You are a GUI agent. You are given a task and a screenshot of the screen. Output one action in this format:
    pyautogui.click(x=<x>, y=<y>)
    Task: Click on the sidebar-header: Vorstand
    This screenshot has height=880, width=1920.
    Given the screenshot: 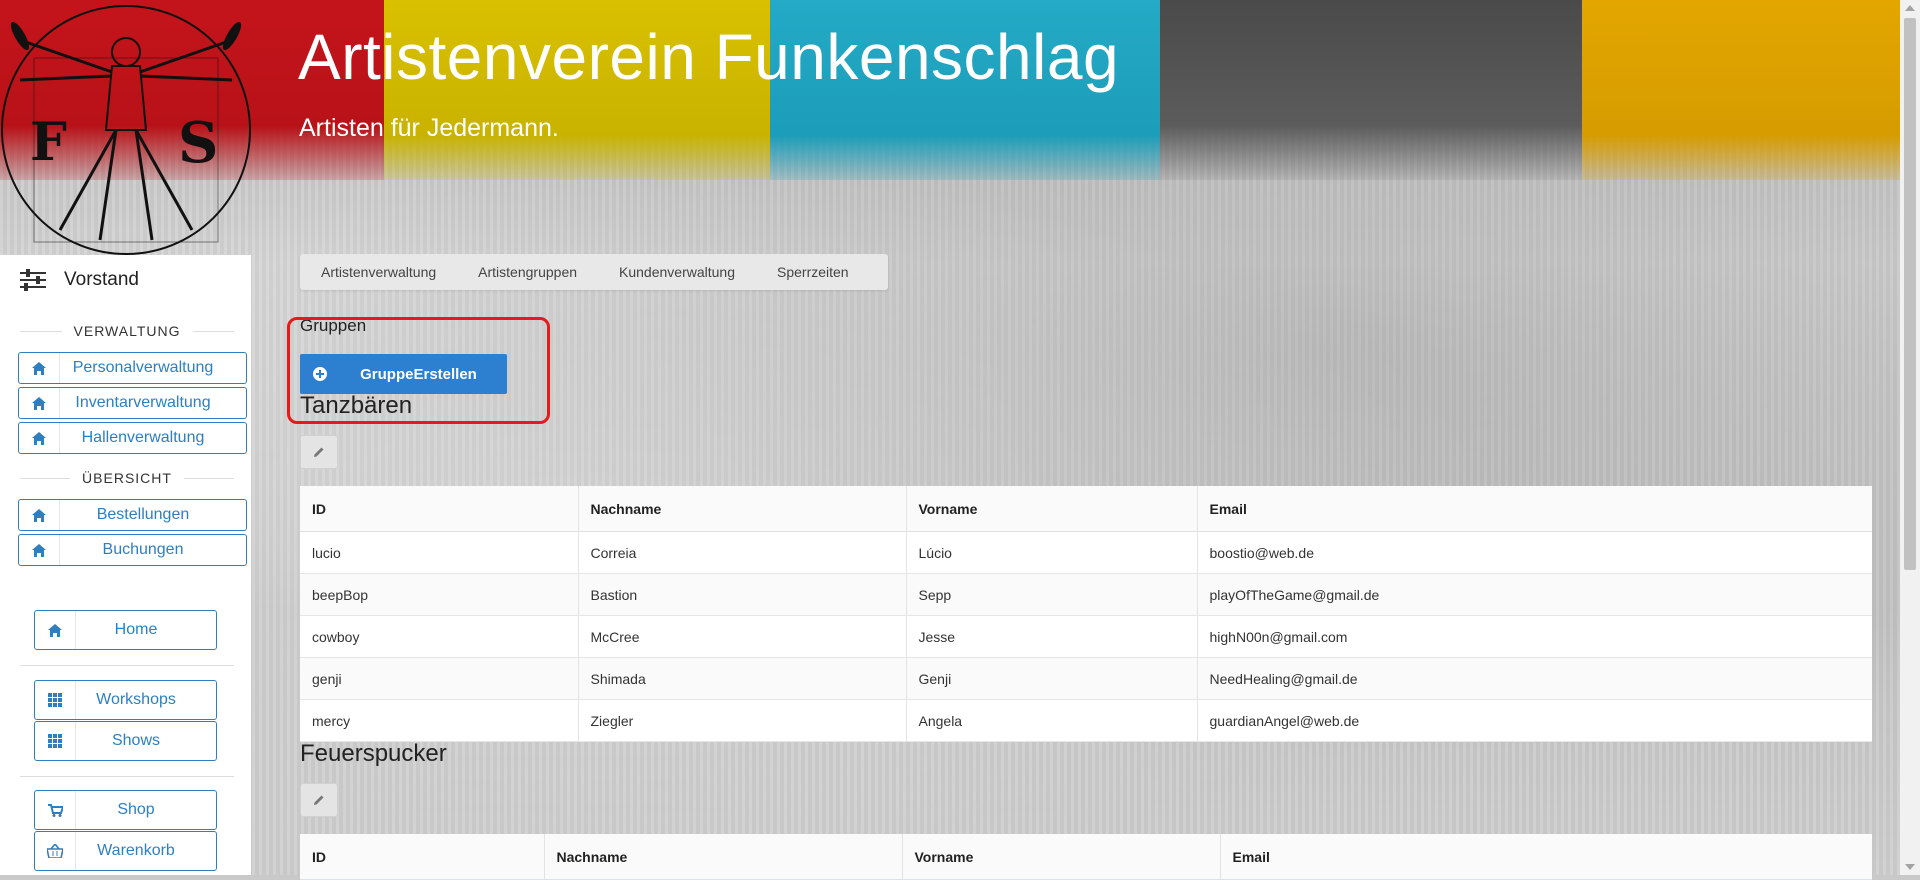 What is the action you would take?
    pyautogui.click(x=79, y=280)
    